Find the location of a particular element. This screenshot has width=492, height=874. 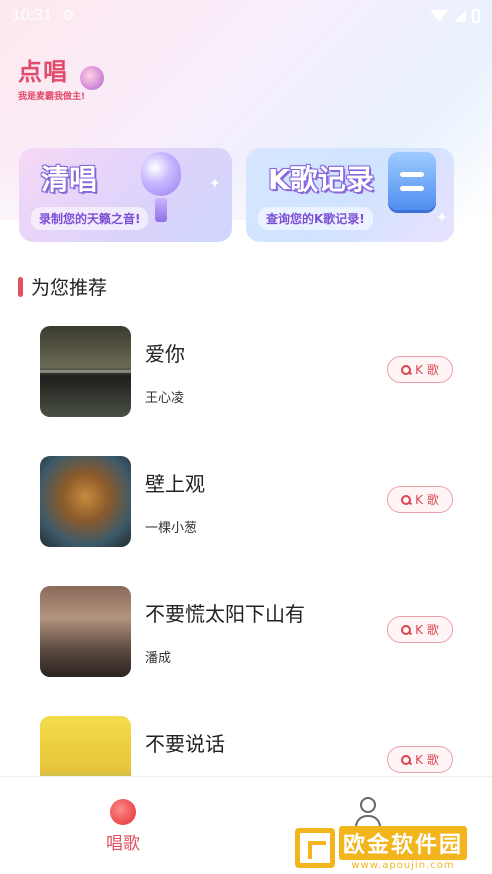

song-title: 不要说话 is located at coordinates (185, 744).